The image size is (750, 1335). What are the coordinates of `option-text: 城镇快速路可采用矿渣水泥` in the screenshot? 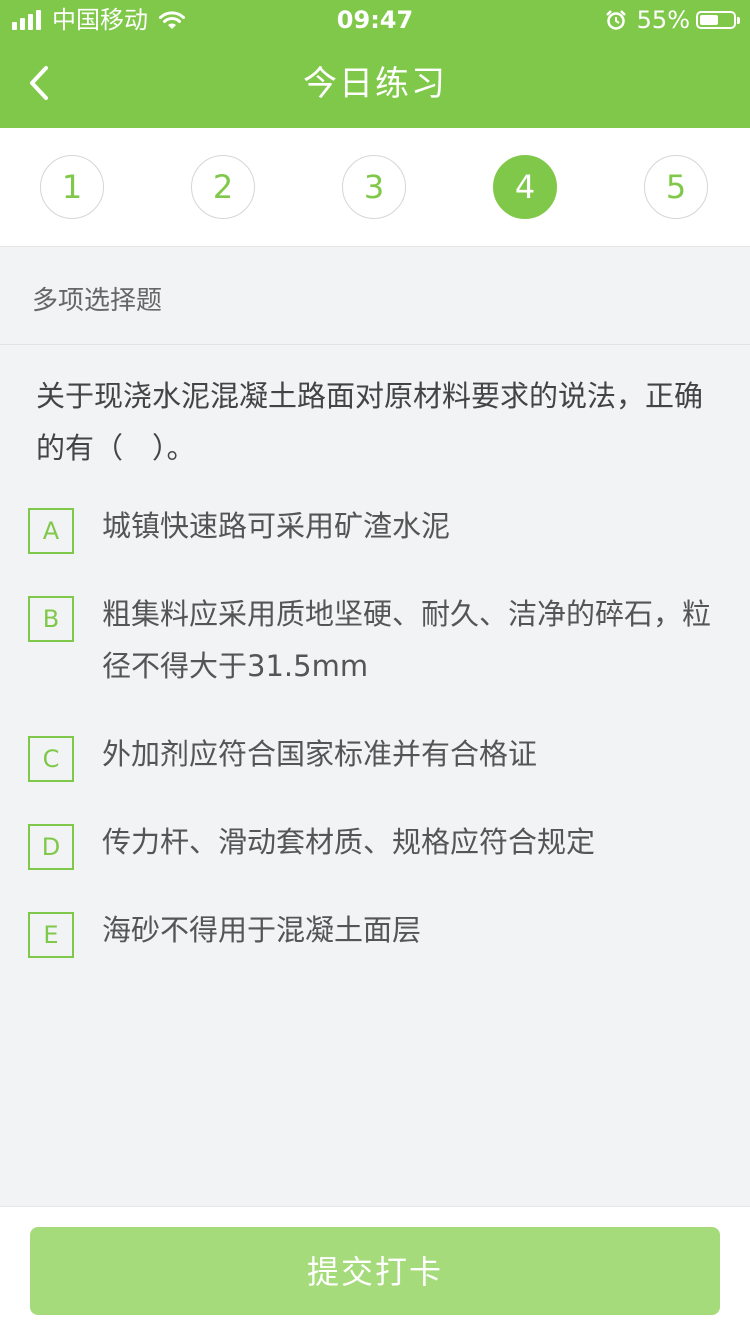 It's located at (276, 526).